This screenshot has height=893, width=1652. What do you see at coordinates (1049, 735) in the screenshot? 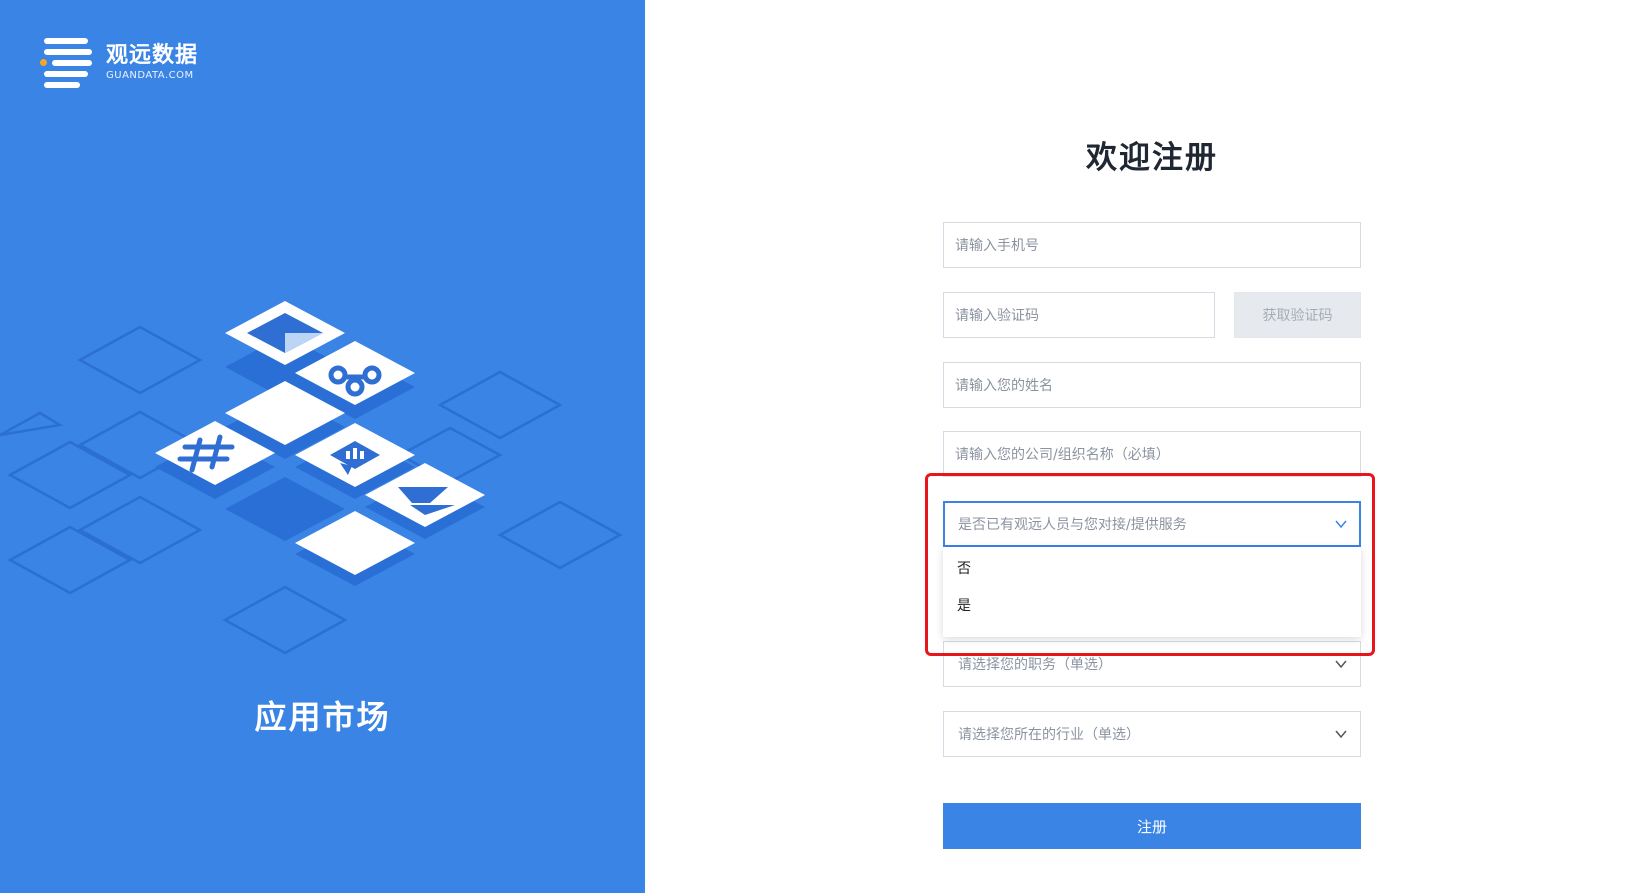
I see `industry-select-placeholder: 请选择您所在的行业（单选）` at bounding box center [1049, 735].